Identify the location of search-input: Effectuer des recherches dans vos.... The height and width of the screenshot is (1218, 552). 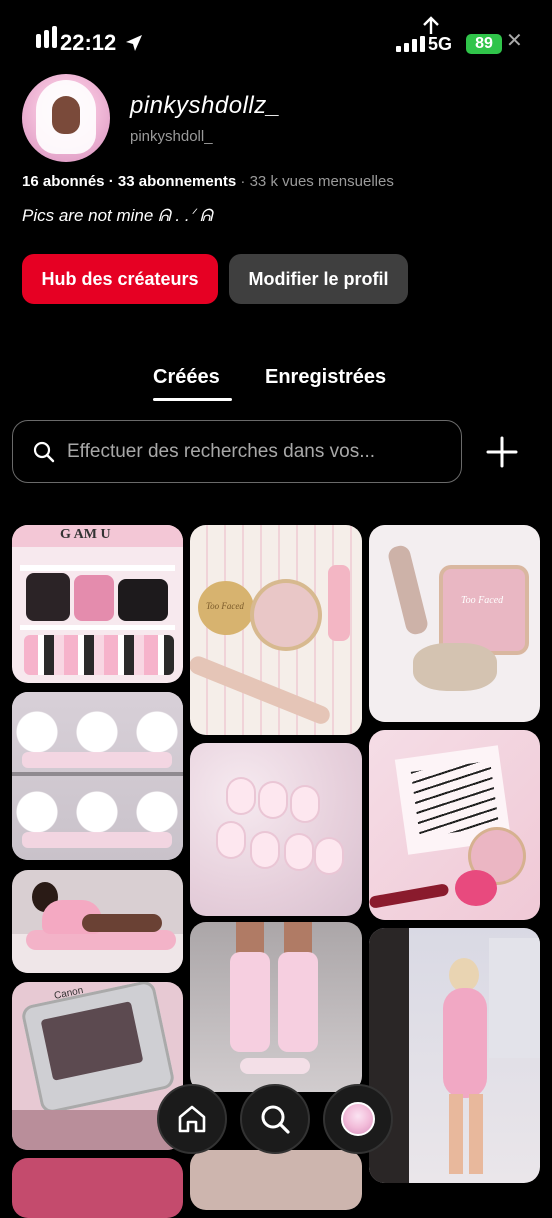
(237, 451).